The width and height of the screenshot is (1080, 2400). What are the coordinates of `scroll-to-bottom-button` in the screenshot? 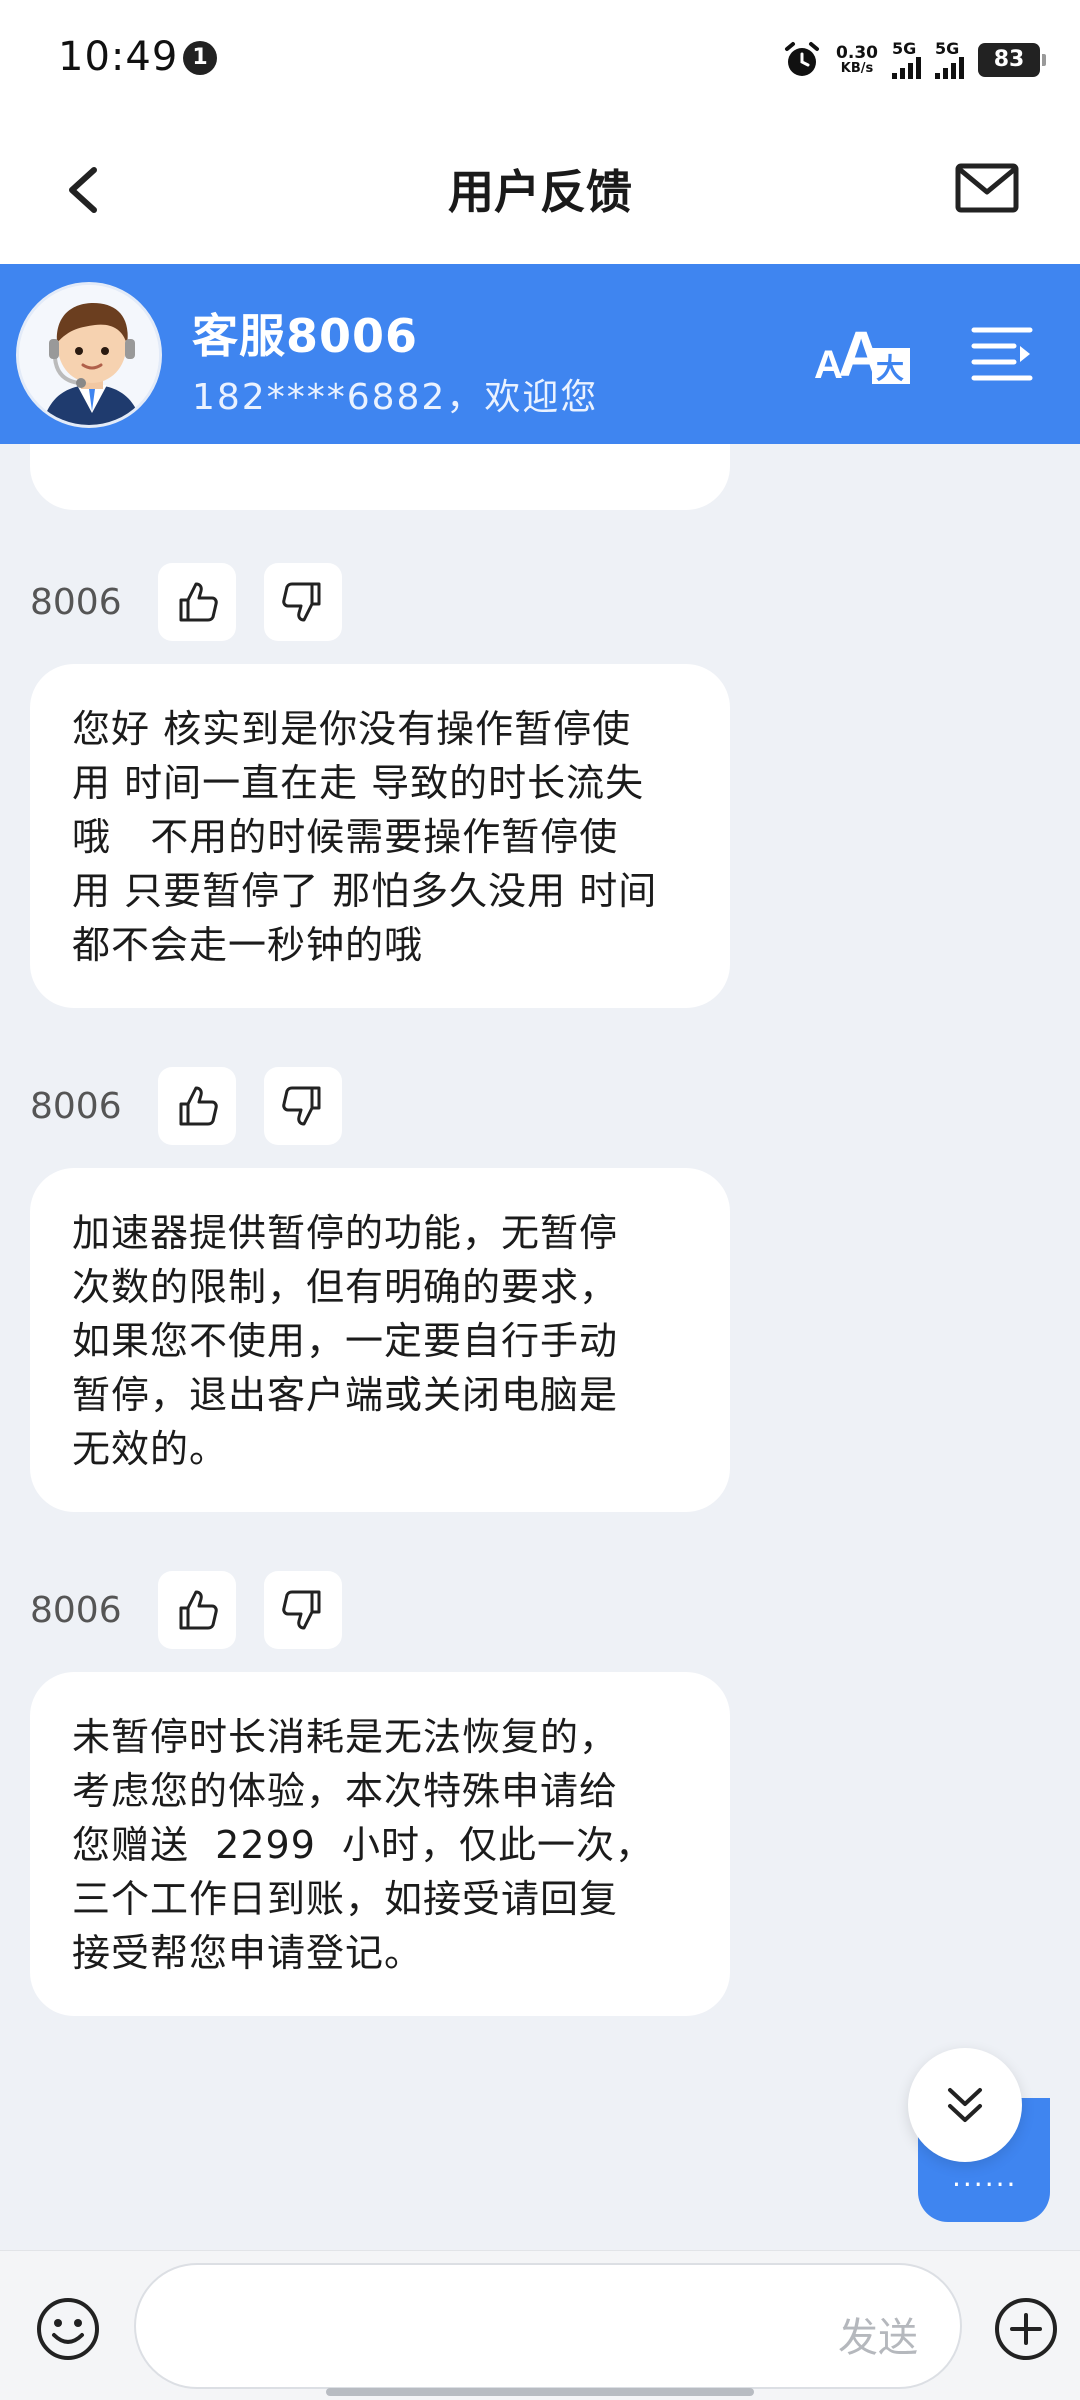 It's located at (965, 2105).